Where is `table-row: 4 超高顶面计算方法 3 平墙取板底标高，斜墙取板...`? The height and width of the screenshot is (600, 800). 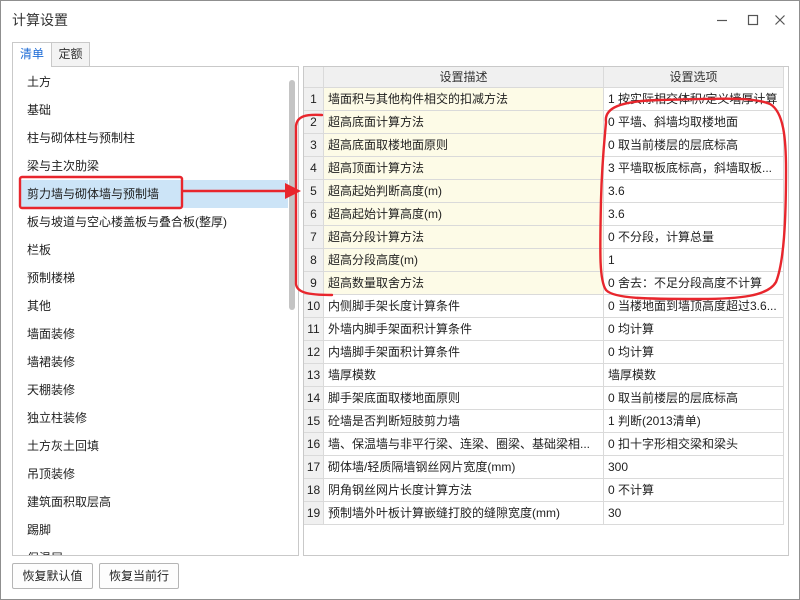 table-row: 4 超高顶面计算方法 3 平墙取板底标高，斜墙取板... is located at coordinates (544, 168).